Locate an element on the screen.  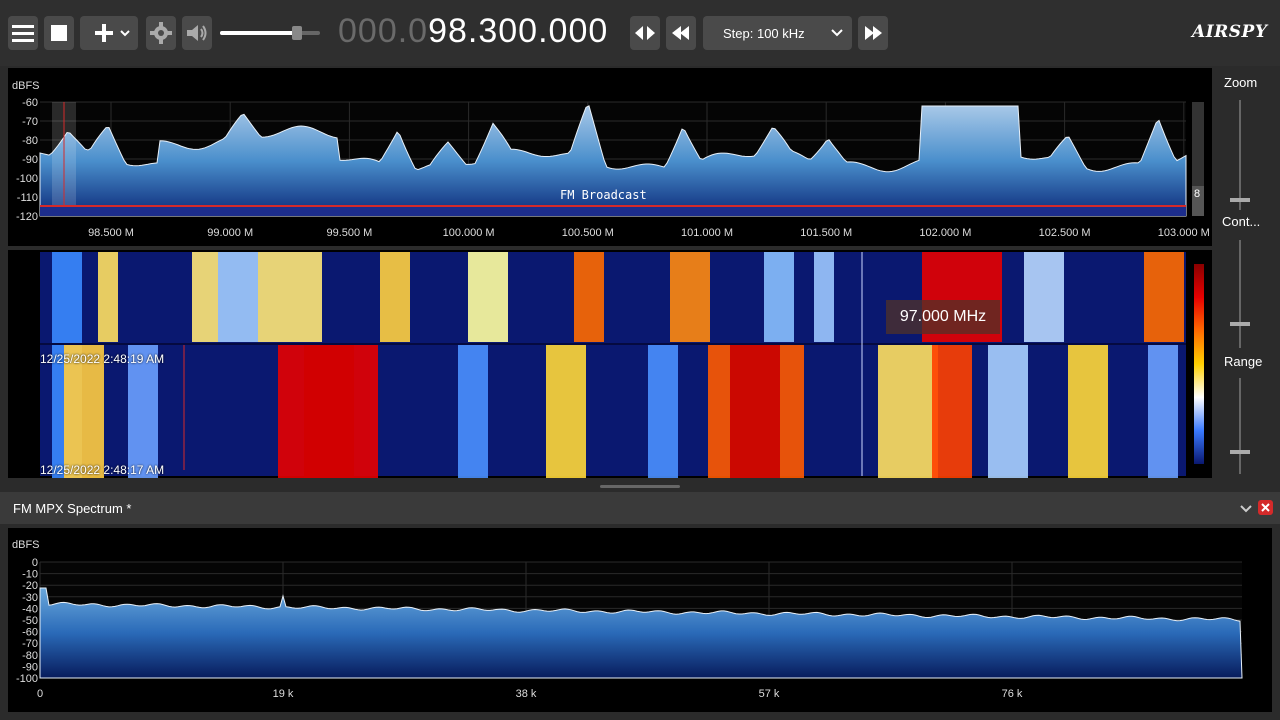
side-controls: Zoom Cont... Range is located at coordinates (1247, 273).